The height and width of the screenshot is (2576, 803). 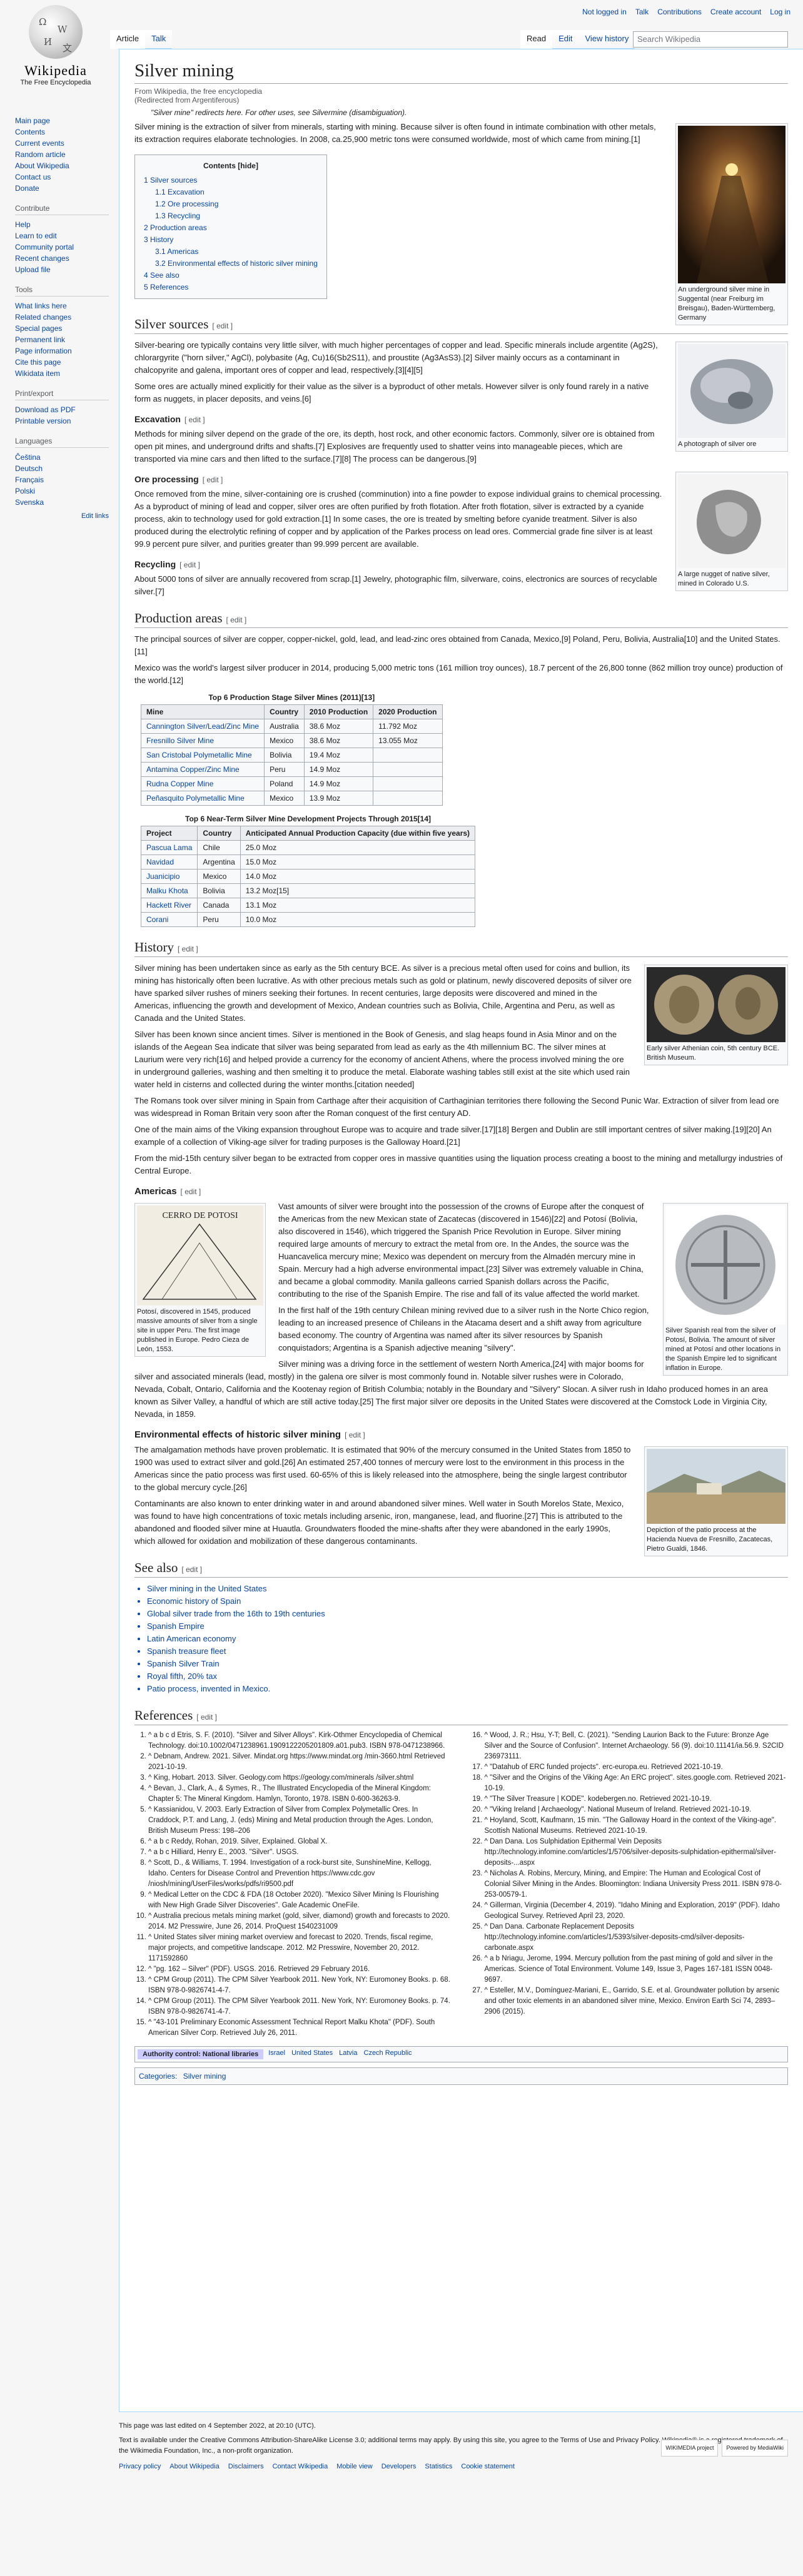 What do you see at coordinates (62, 247) in the screenshot?
I see `sidebar-item: Community portal` at bounding box center [62, 247].